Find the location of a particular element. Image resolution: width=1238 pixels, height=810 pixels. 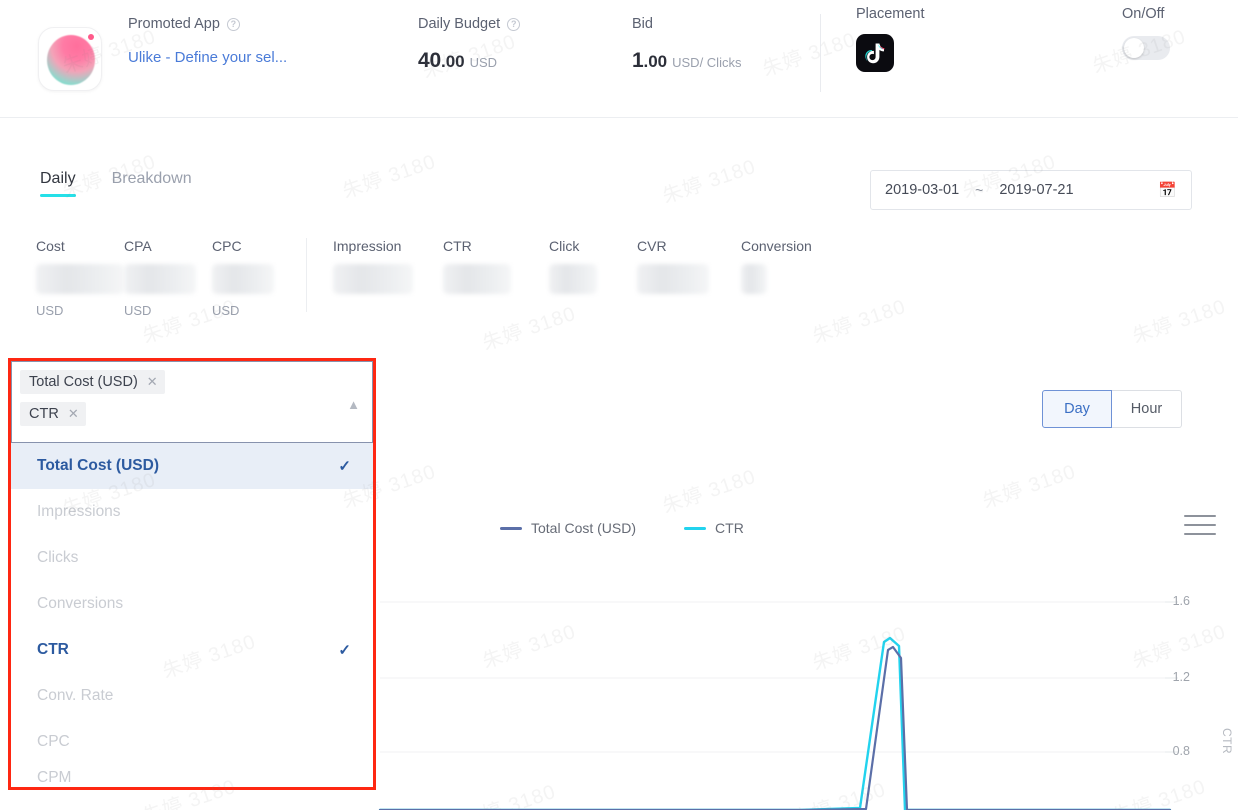

bid-amount-main: 1 is located at coordinates (638, 60).